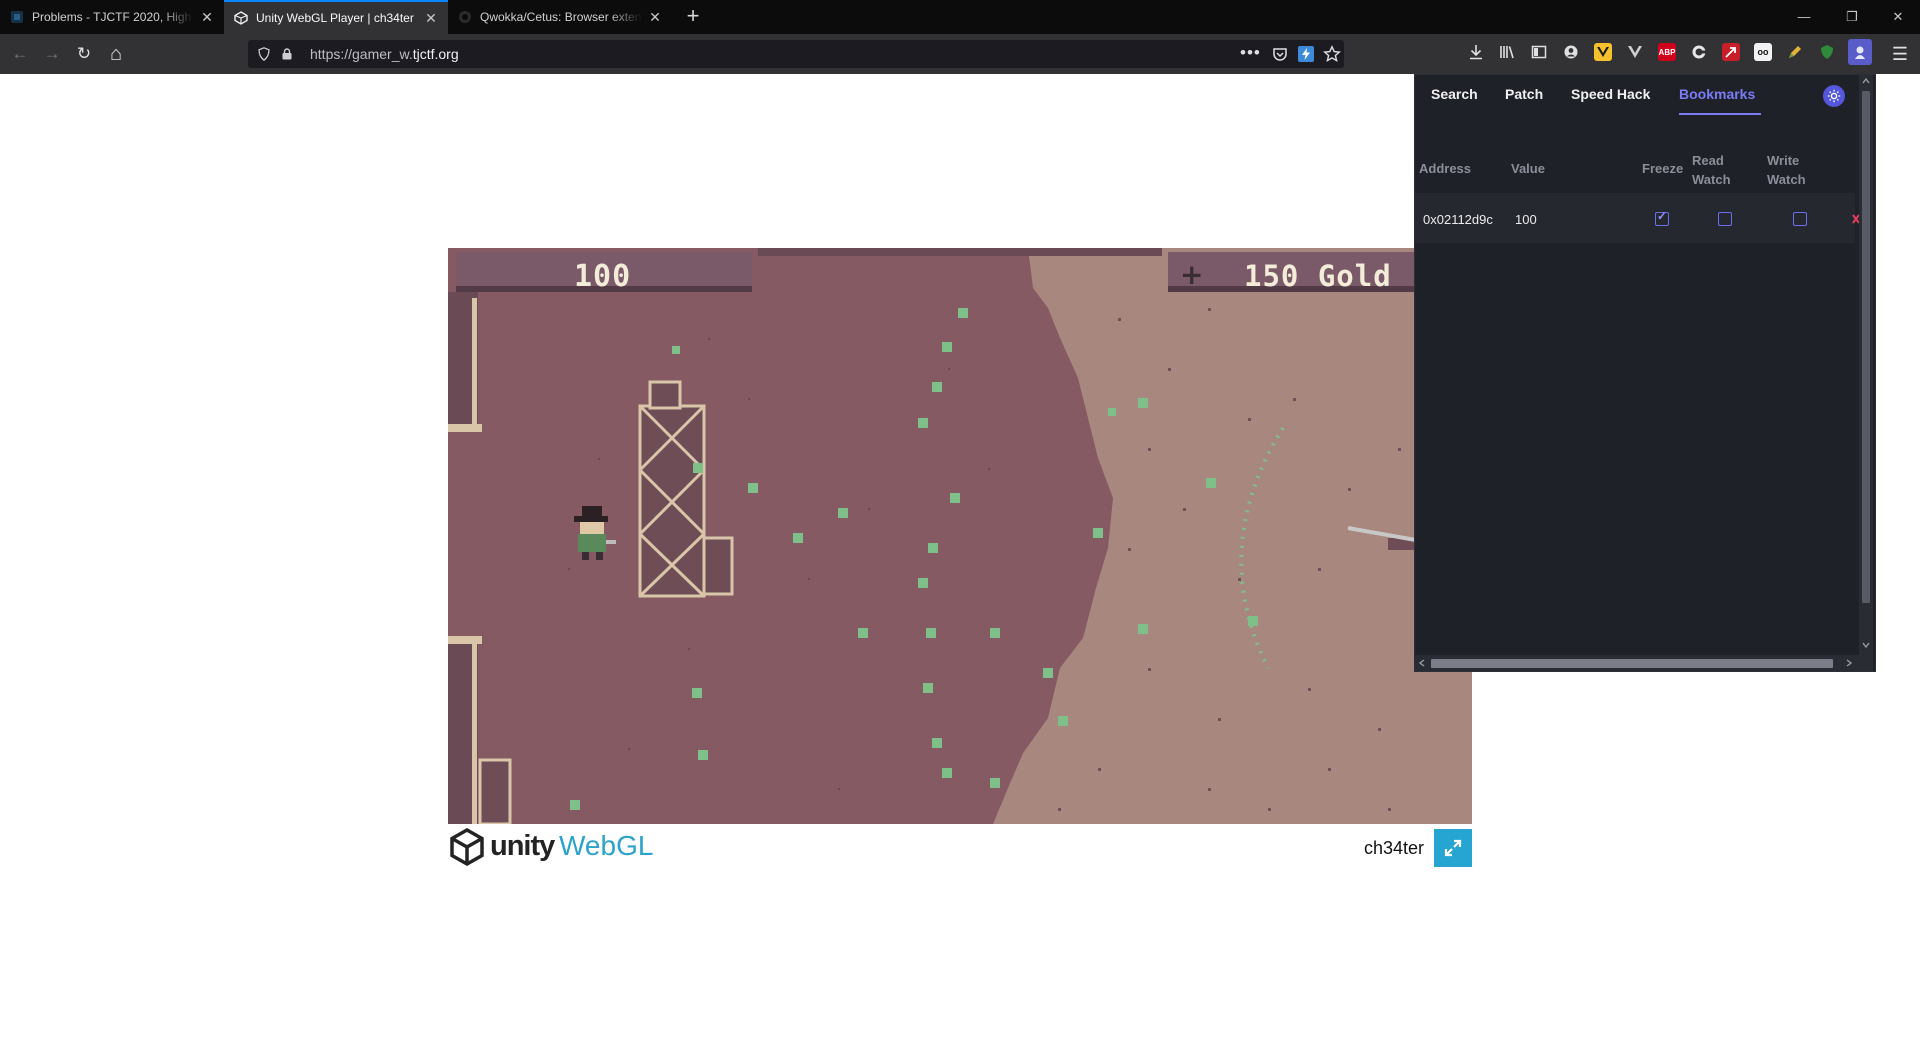 This screenshot has height=1040, width=1920. Describe the element at coordinates (1804, 17) in the screenshot. I see `minimize-button: —` at that location.